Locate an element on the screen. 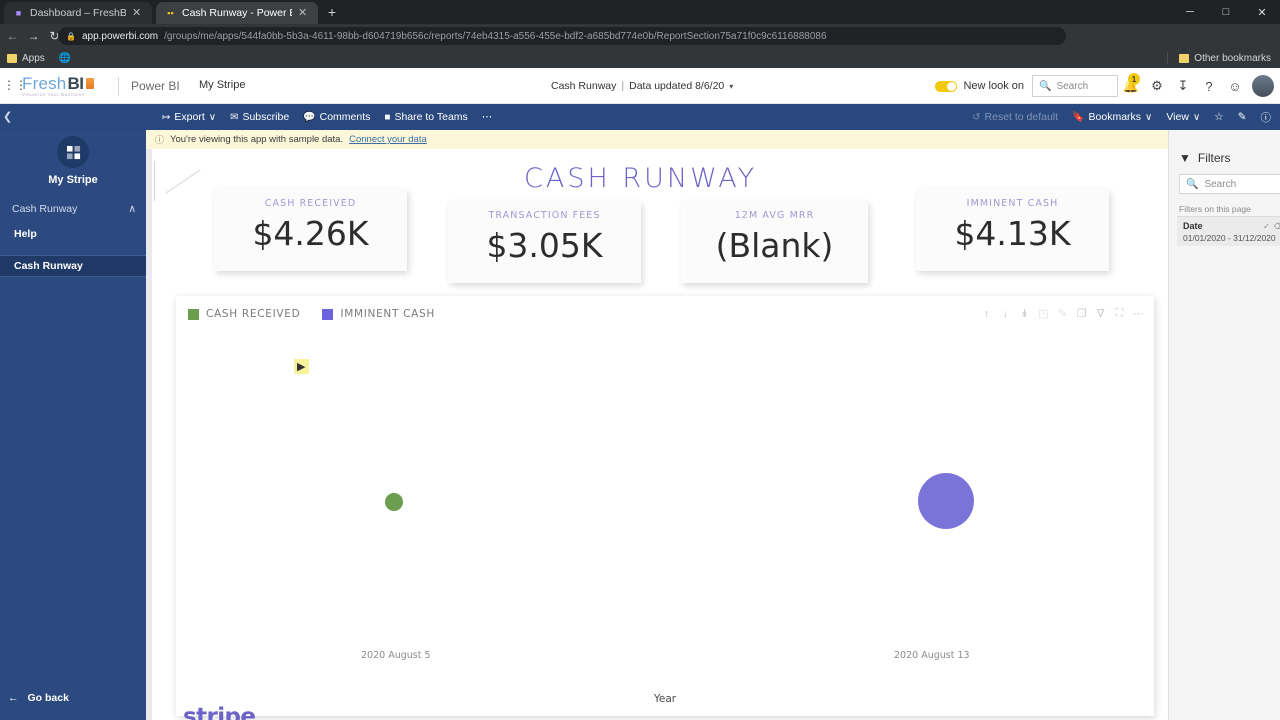 The width and height of the screenshot is (1280, 720). search-icon: 🔍 is located at coordinates (1192, 184).